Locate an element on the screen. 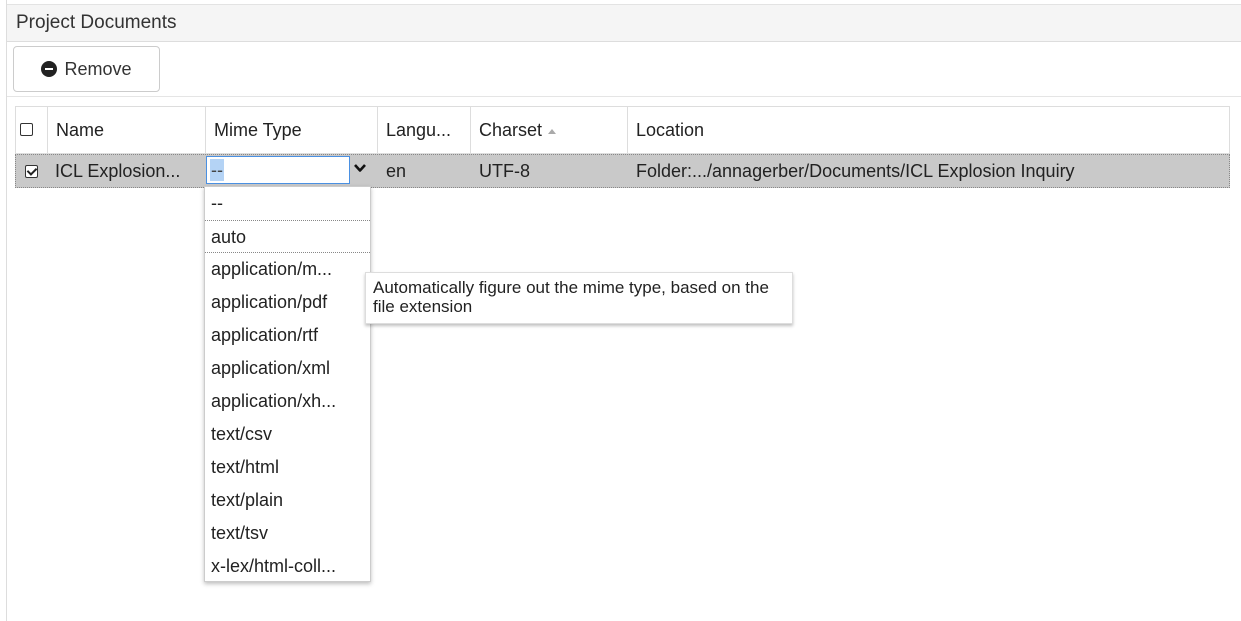 This screenshot has height=621, width=1241. mime-option: auto is located at coordinates (287, 236).